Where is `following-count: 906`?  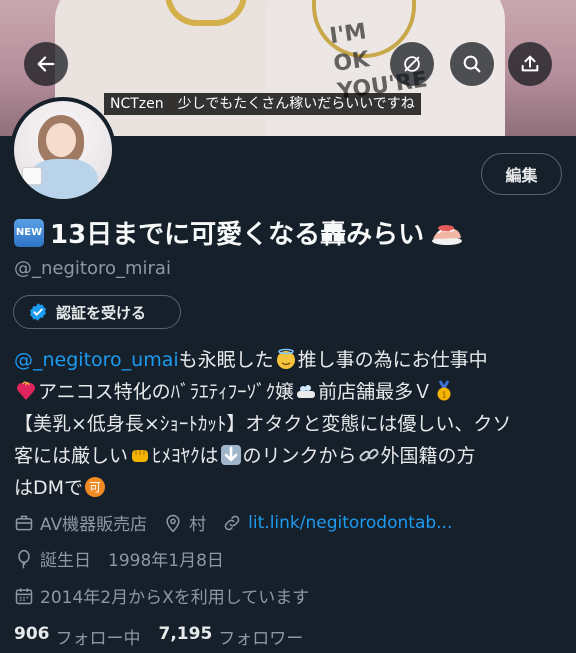
following-count: 906 is located at coordinates (32, 634).